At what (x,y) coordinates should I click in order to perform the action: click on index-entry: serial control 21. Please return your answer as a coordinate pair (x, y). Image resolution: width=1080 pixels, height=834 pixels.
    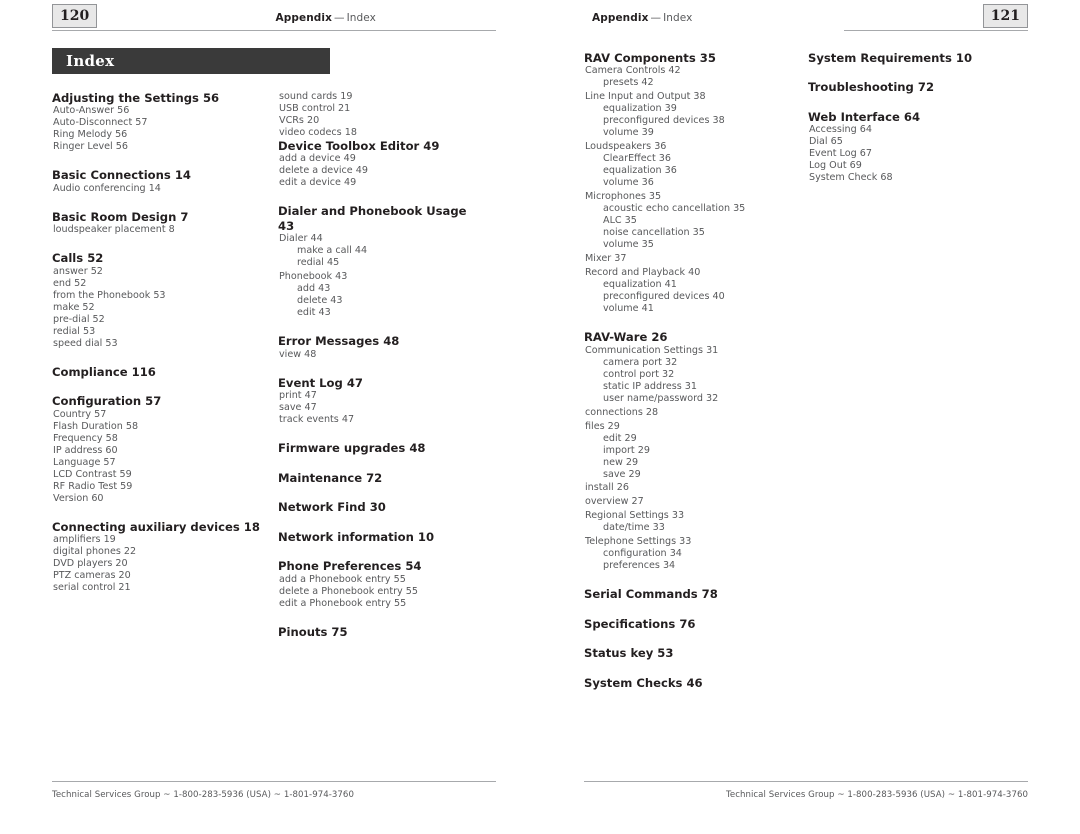
    Looking at the image, I should click on (92, 587).